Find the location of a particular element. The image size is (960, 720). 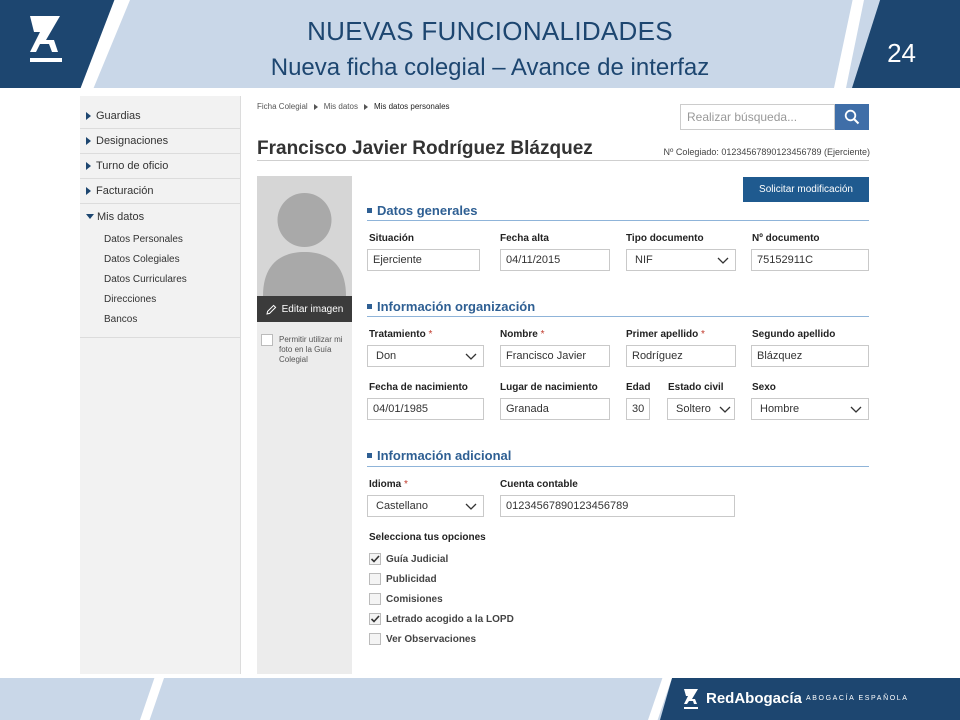

lugar-nacimiento-label: Lugar de nacimiento is located at coordinates (549, 387).